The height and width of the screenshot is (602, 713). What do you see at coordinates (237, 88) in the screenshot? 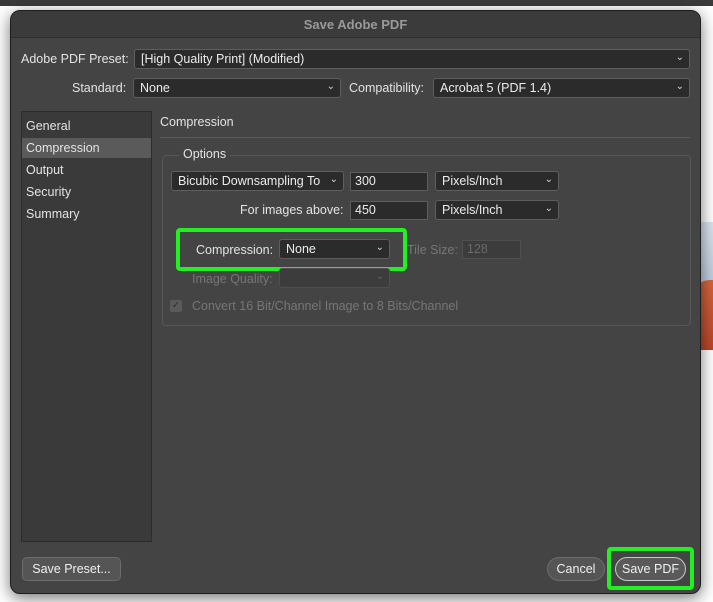
I see `standard-select: None ⌄` at bounding box center [237, 88].